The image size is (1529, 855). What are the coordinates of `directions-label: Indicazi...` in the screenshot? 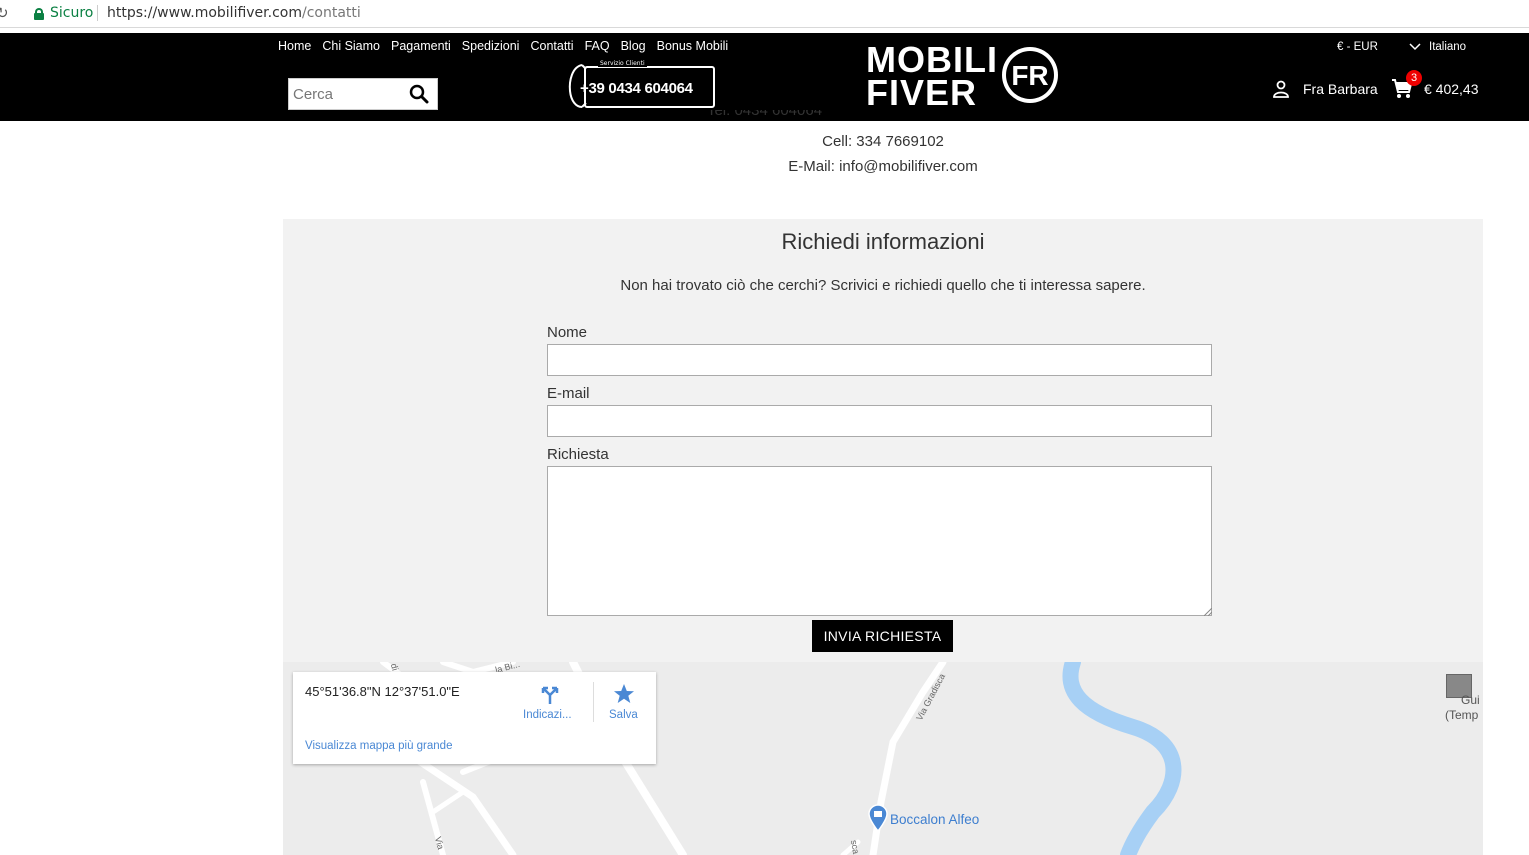 It's located at (547, 715).